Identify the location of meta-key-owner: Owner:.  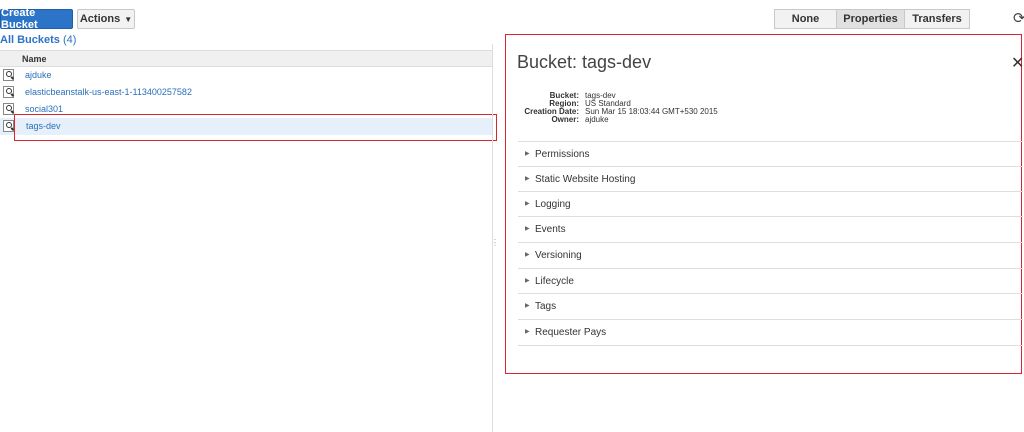
(565, 119).